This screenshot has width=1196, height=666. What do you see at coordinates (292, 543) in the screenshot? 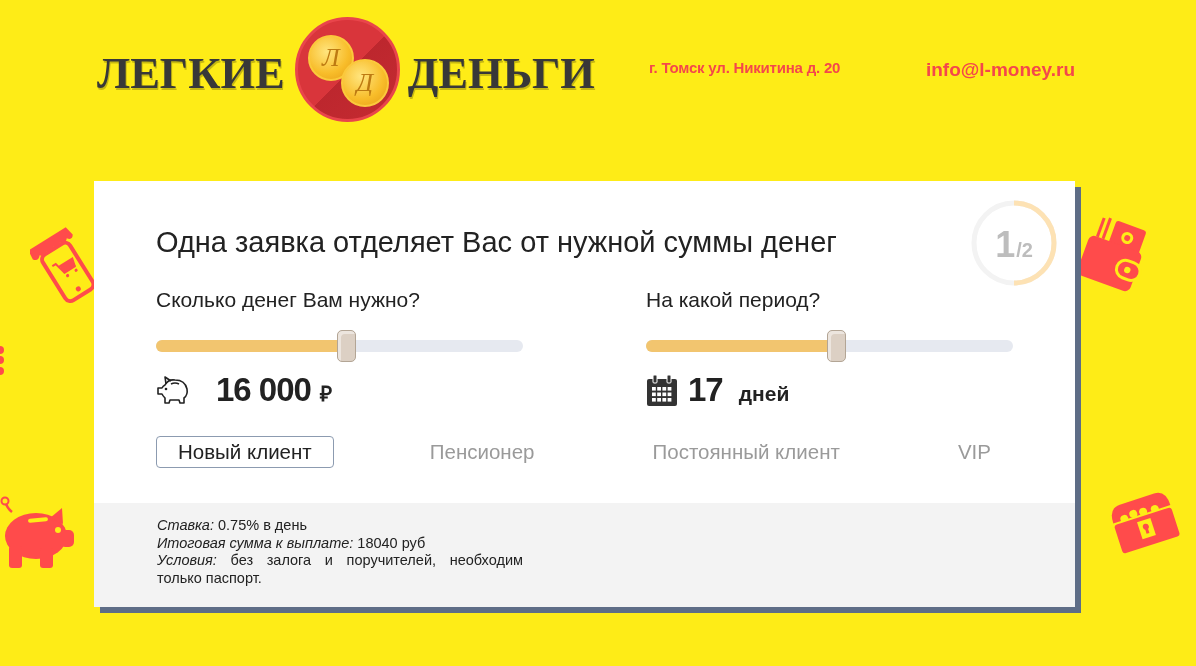
I see `detail-text: Итоговая сумма к выплате: 18040 руб` at bounding box center [292, 543].